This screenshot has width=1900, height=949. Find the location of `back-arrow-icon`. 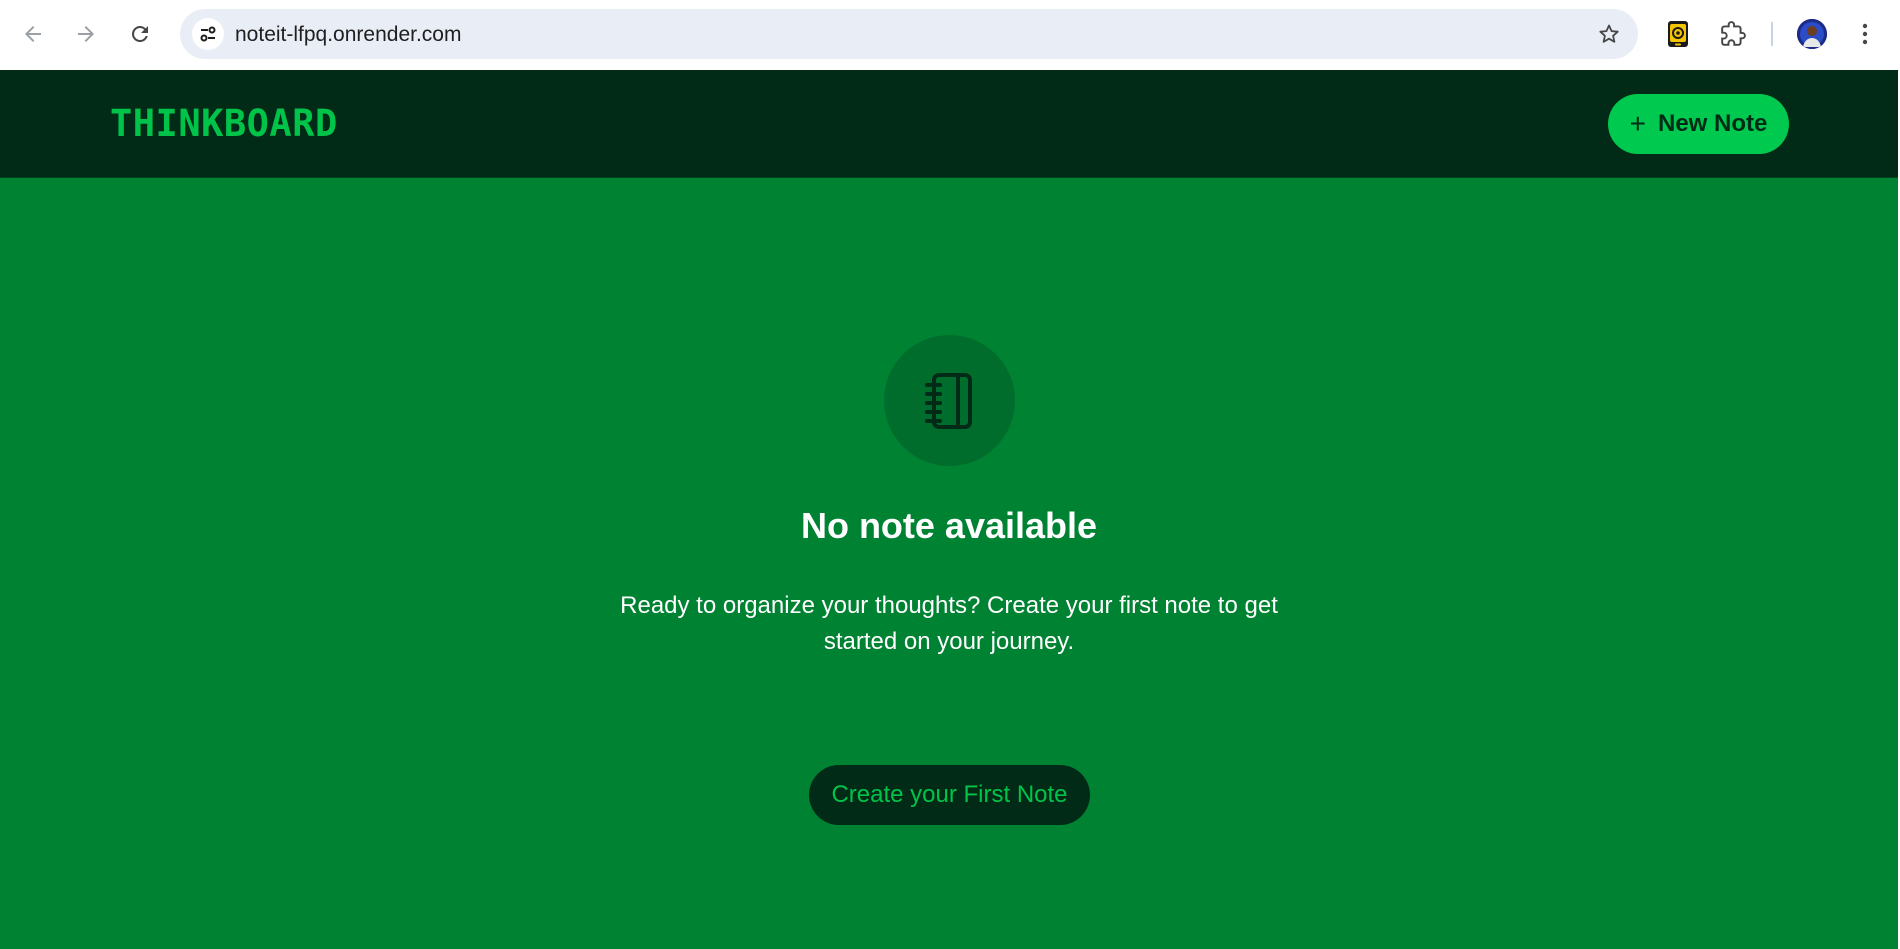

back-arrow-icon is located at coordinates (33, 34).